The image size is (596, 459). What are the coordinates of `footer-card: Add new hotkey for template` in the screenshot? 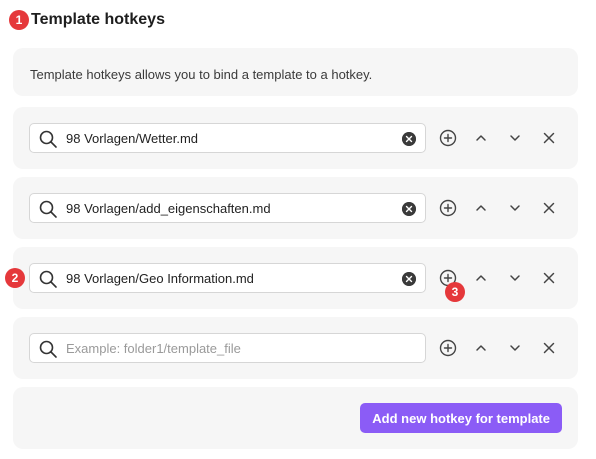 It's located at (295, 418).